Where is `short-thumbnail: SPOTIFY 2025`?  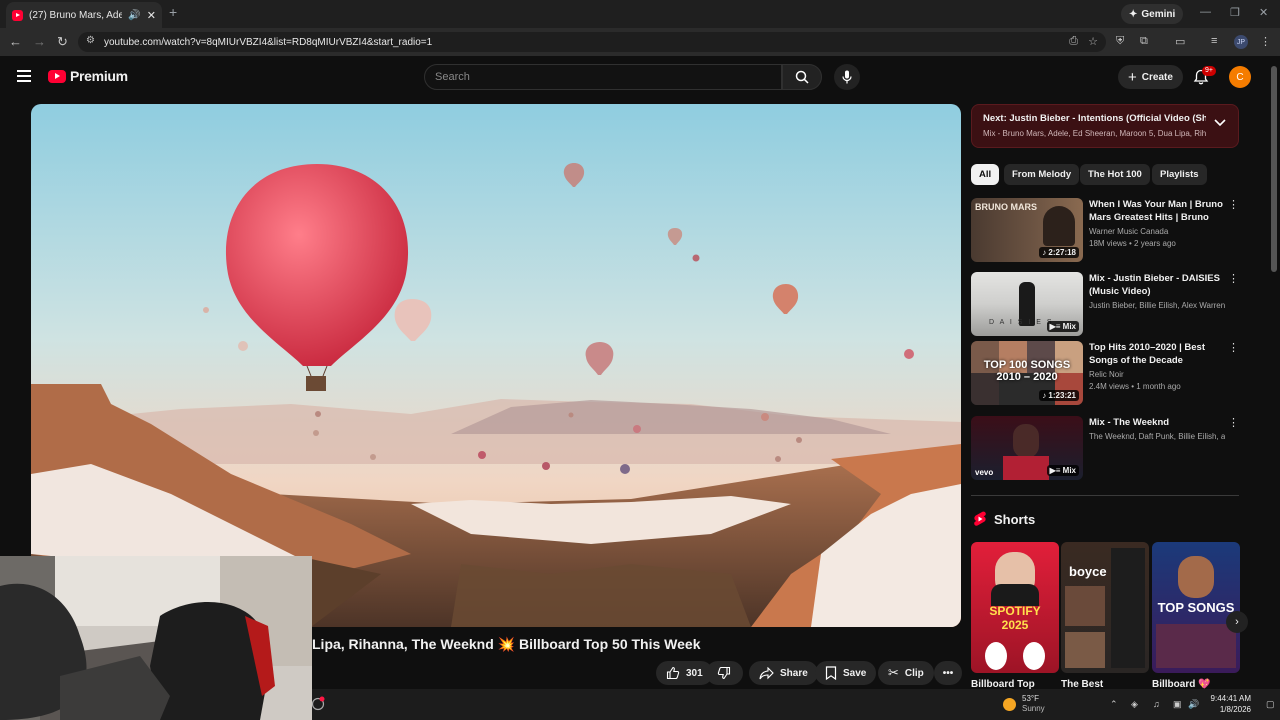
short-thumbnail: SPOTIFY 2025 is located at coordinates (1015, 607).